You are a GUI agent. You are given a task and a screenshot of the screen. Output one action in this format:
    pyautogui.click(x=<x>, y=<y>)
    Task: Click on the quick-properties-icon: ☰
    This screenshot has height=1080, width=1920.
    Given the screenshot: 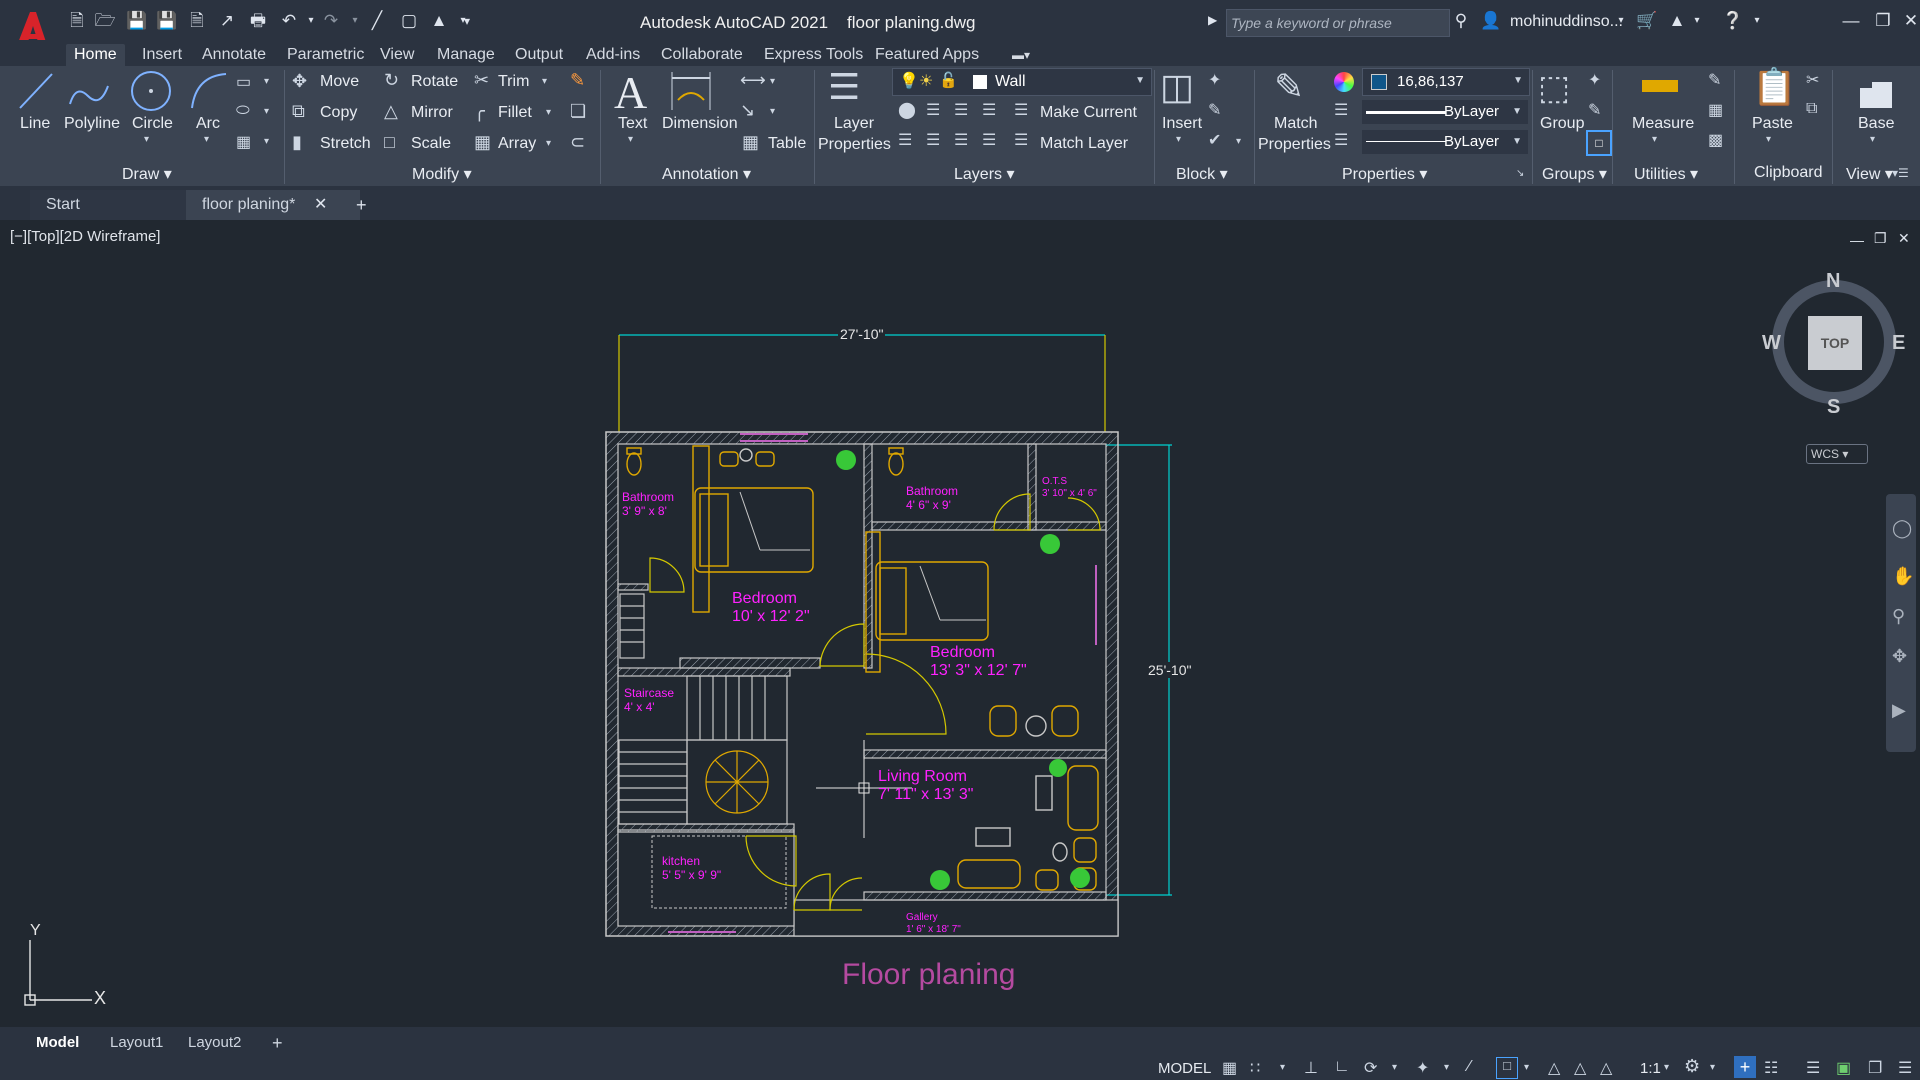 What is the action you would take?
    pyautogui.click(x=1813, y=1068)
    